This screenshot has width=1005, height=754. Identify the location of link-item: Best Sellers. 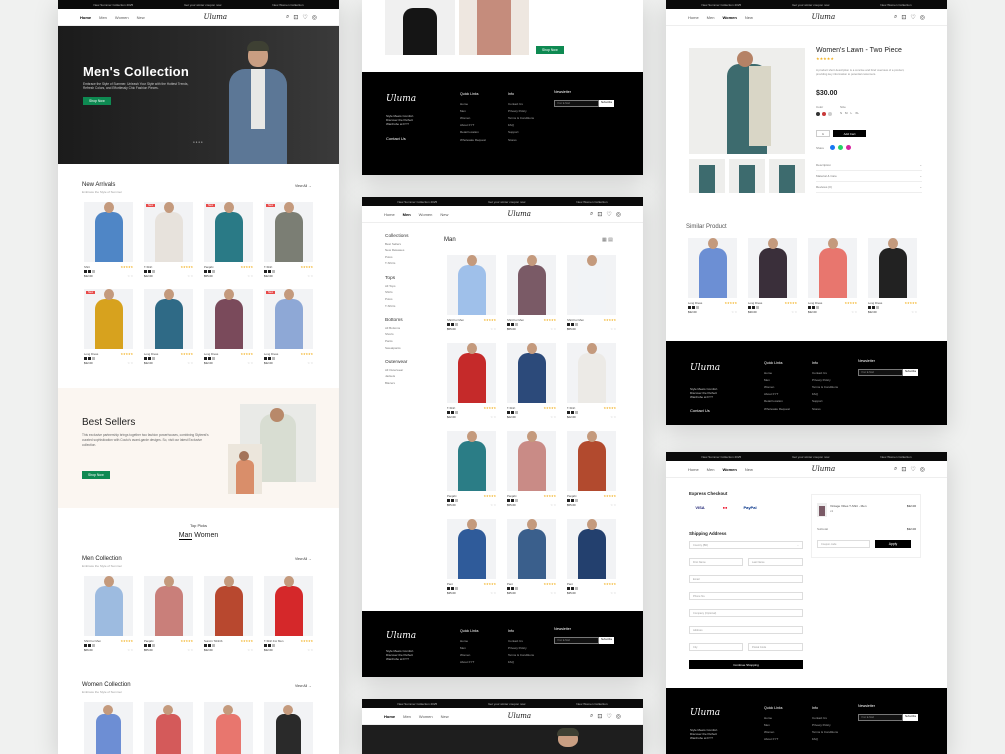
(396, 244).